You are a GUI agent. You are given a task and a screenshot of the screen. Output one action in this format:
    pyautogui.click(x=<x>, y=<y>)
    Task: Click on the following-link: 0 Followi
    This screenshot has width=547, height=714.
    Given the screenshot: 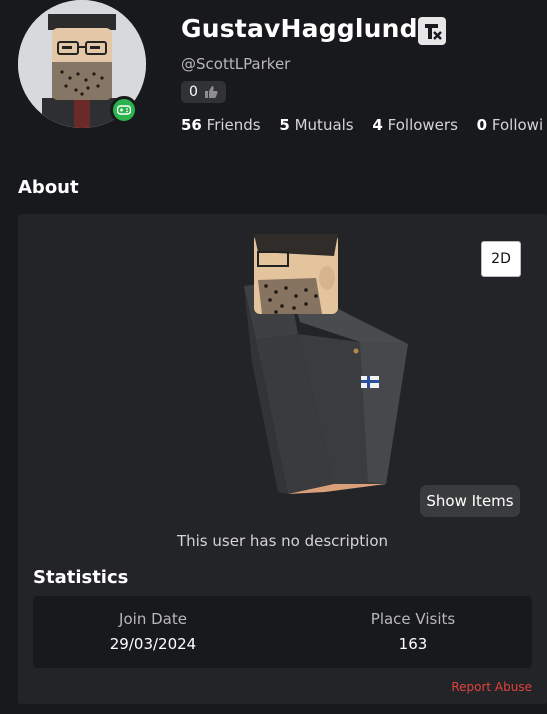 What is the action you would take?
    pyautogui.click(x=510, y=125)
    